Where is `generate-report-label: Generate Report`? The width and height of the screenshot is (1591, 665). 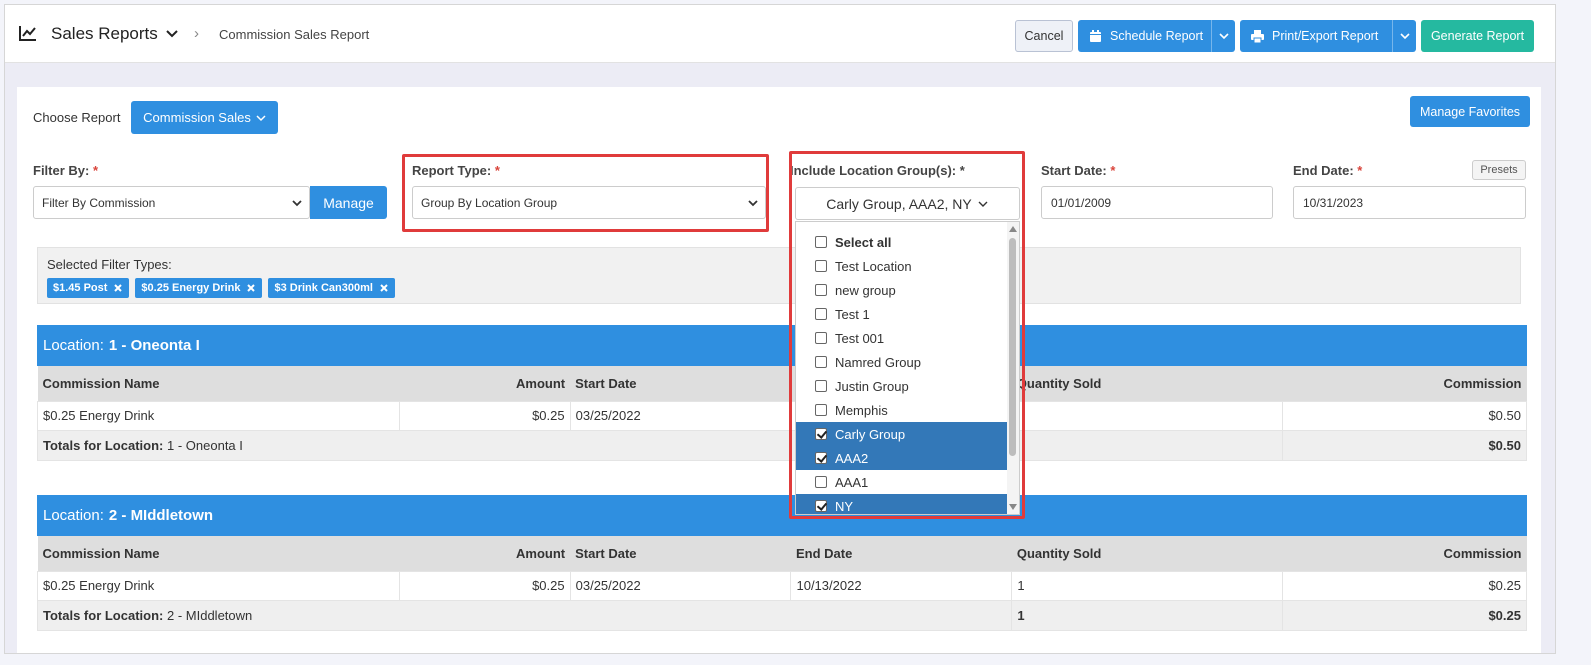
generate-report-label: Generate Report is located at coordinates (1477, 36).